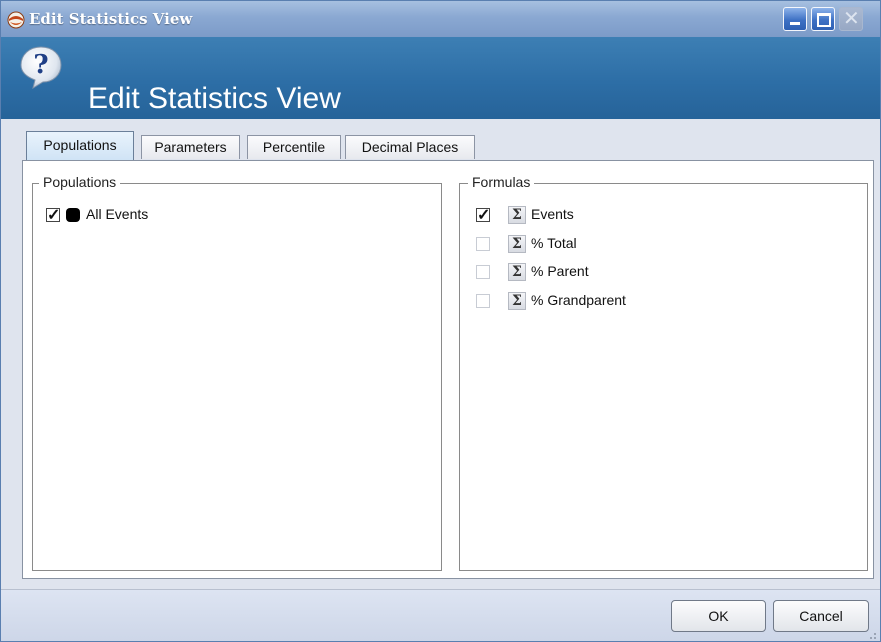  What do you see at coordinates (80, 146) in the screenshot?
I see `tab-populations: Populations` at bounding box center [80, 146].